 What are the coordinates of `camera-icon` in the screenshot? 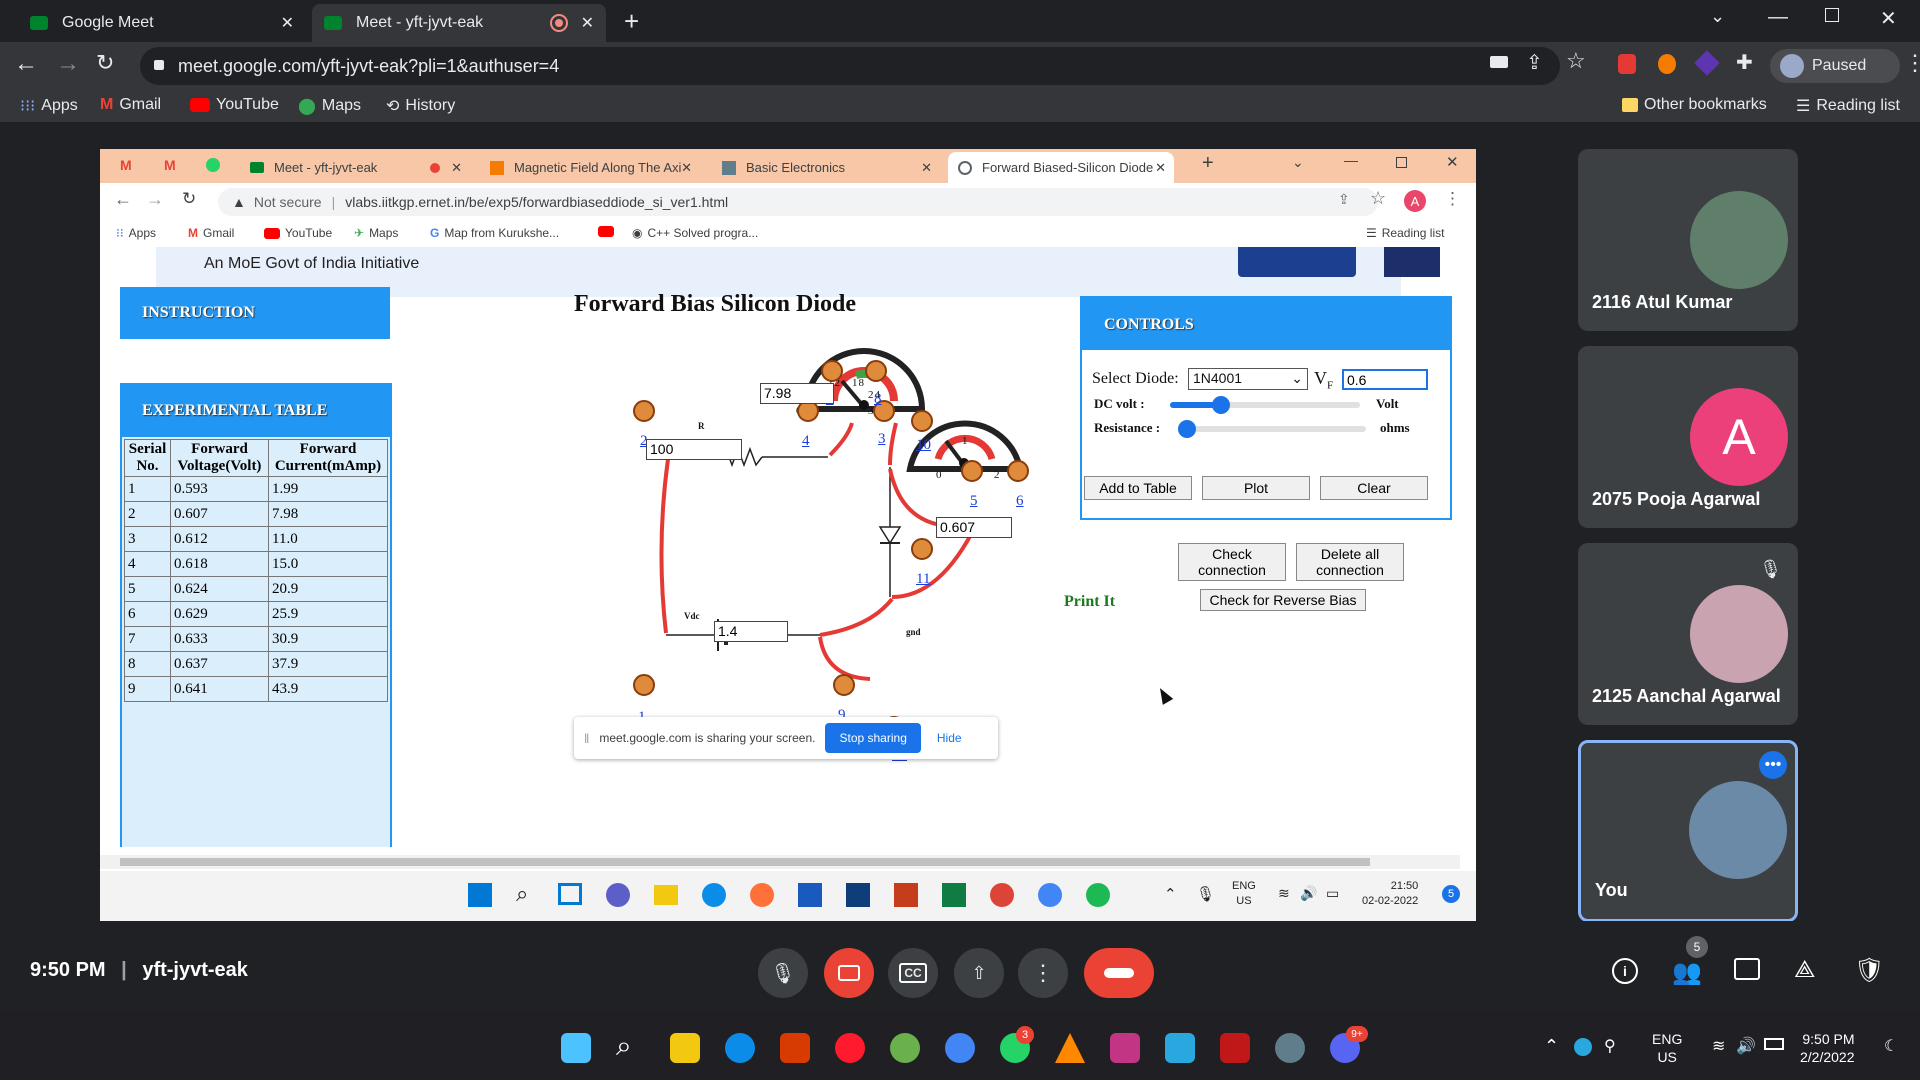 It's located at (1499, 62).